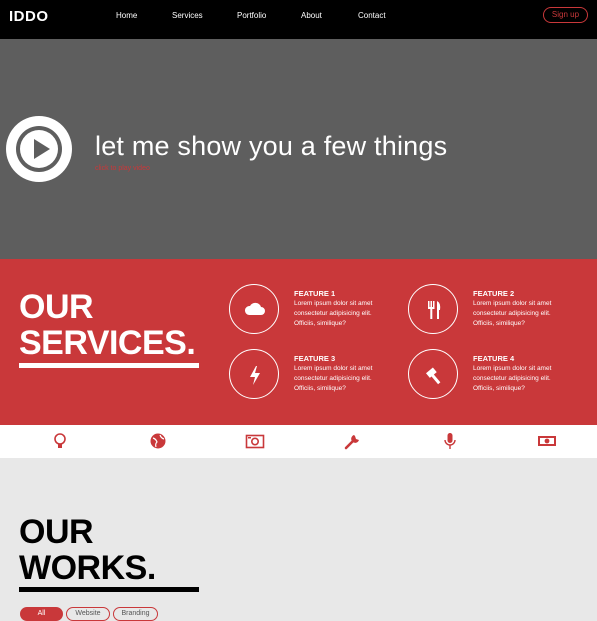 Image resolution: width=597 pixels, height=621 pixels. Describe the element at coordinates (187, 15) in the screenshot. I see `nav-services: Services` at that location.